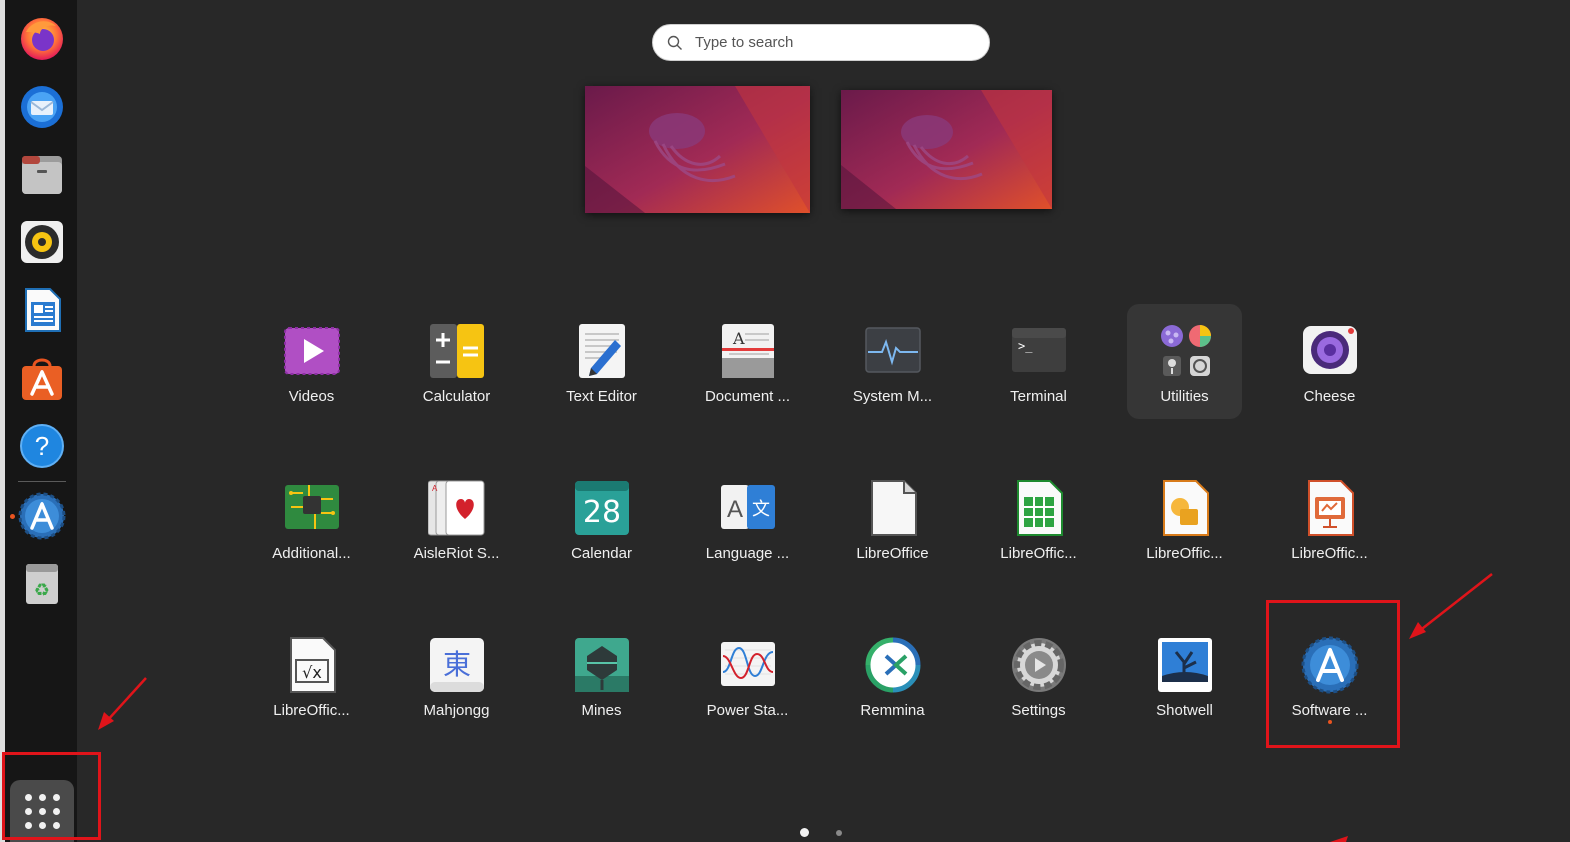  Describe the element at coordinates (1329, 396) in the screenshot. I see `app-label: Cheese` at that location.